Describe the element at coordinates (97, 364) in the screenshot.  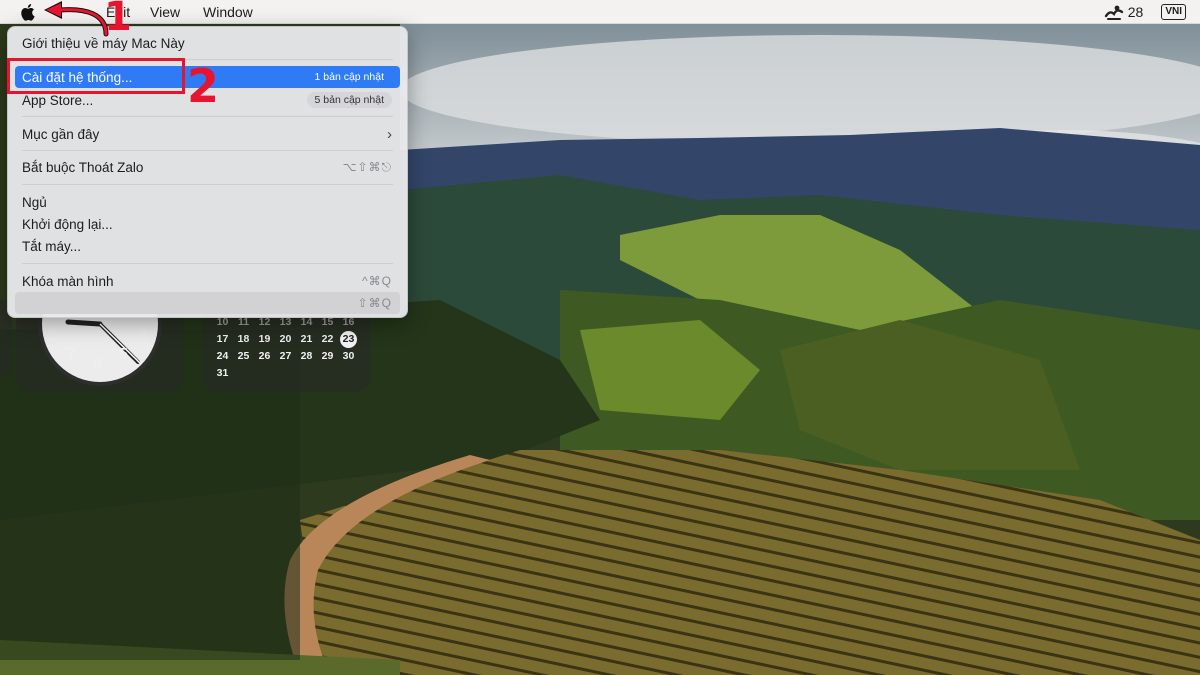
I see `clock-number-6: 6` at that location.